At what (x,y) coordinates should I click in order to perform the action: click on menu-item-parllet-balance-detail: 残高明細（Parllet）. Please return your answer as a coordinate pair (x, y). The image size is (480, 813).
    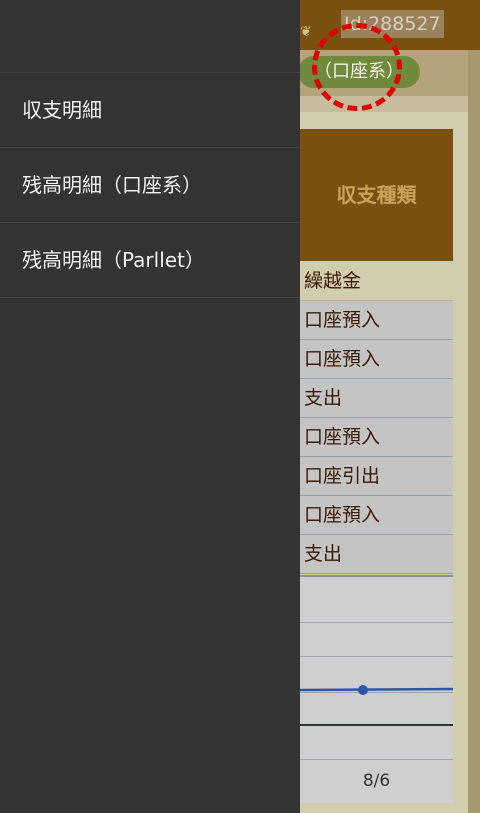
    Looking at the image, I should click on (150, 260).